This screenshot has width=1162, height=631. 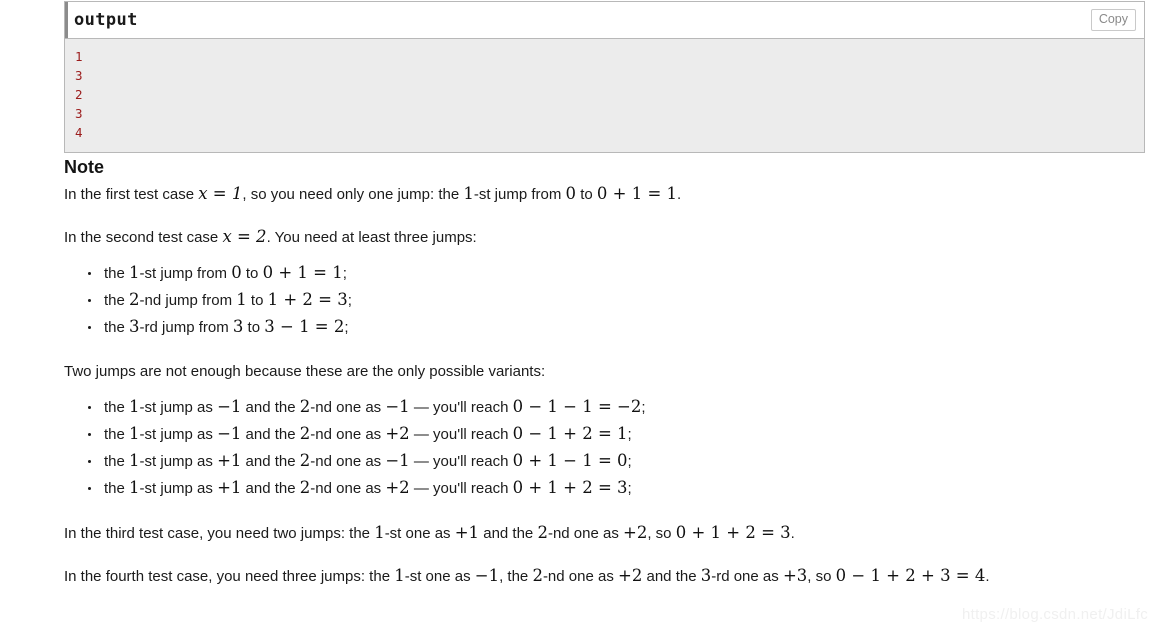 What do you see at coordinates (244, 236) in the screenshot?
I see `math-expression: x = 2` at bounding box center [244, 236].